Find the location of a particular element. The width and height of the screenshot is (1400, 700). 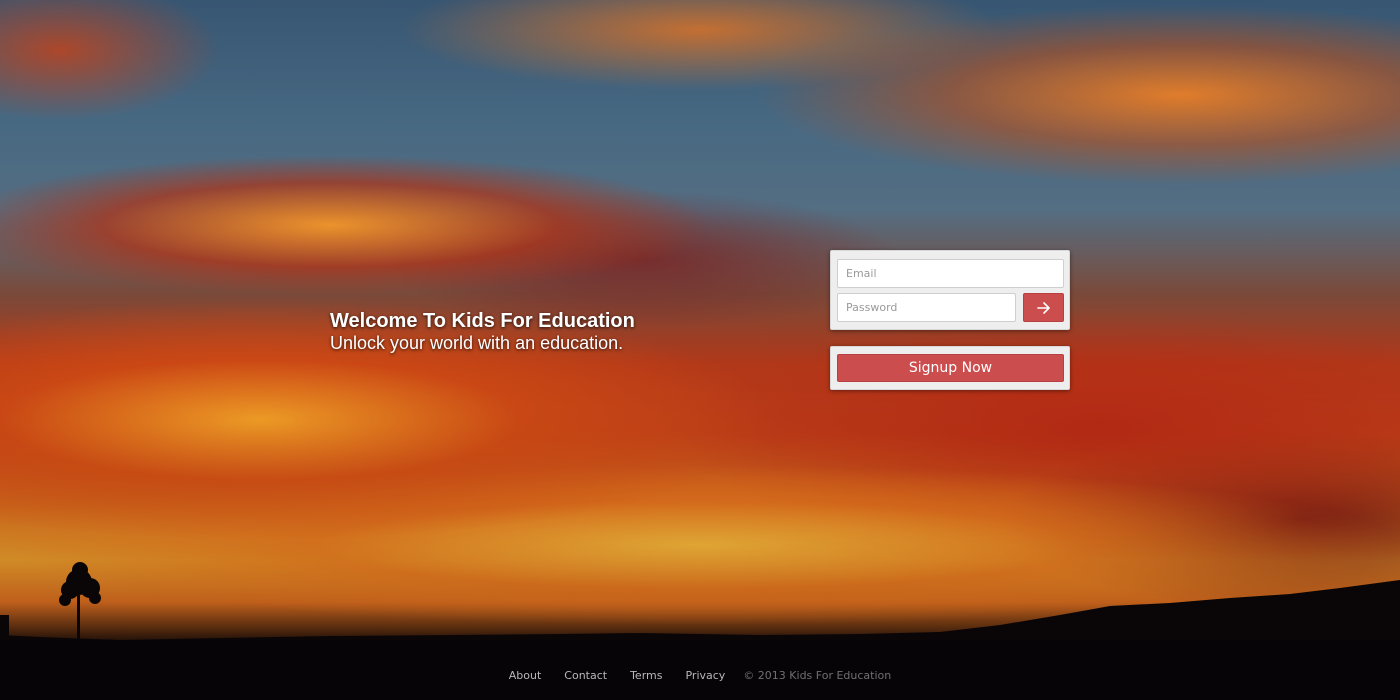

signup-button: Signup Now is located at coordinates (950, 368).